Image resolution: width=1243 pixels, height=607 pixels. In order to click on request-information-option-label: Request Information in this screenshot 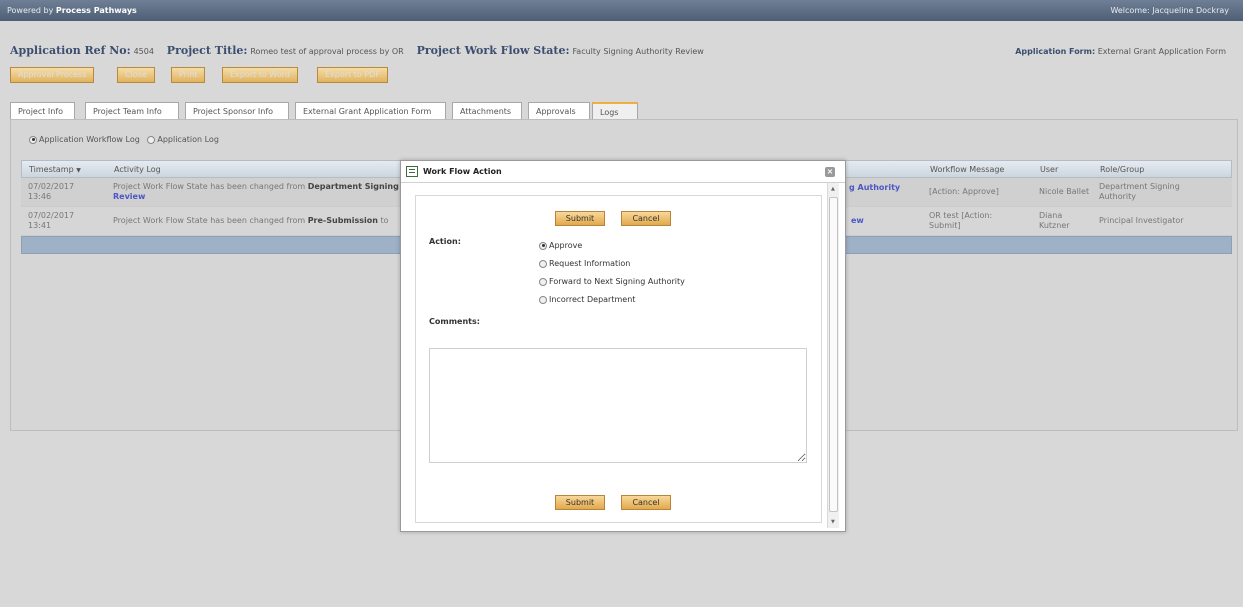, I will do `click(590, 263)`.